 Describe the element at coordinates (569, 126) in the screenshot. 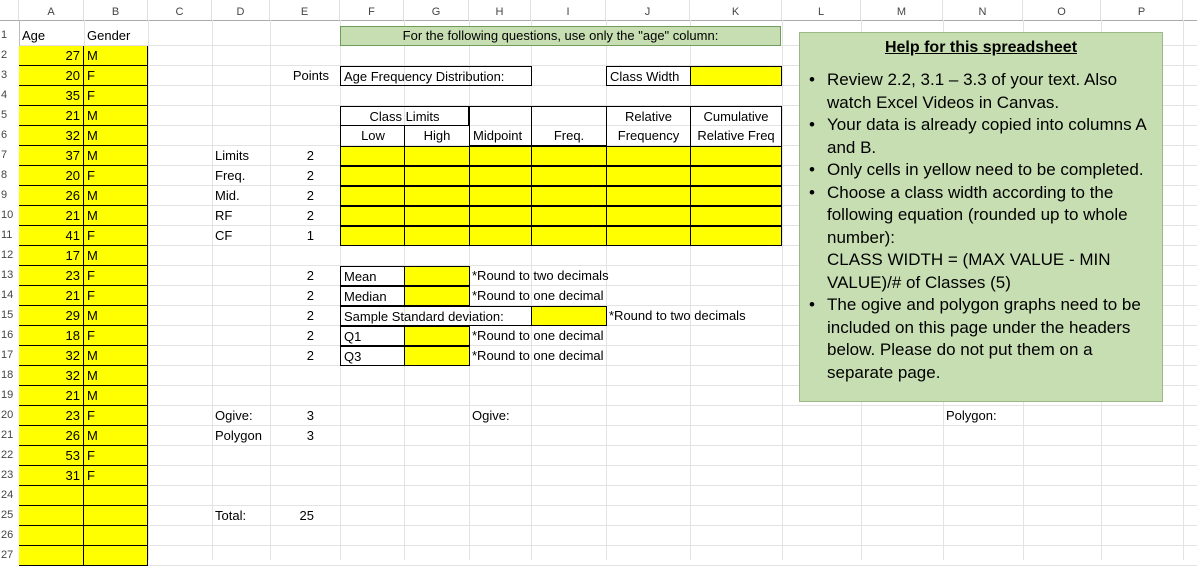

I see `freq-header: Freq.` at that location.